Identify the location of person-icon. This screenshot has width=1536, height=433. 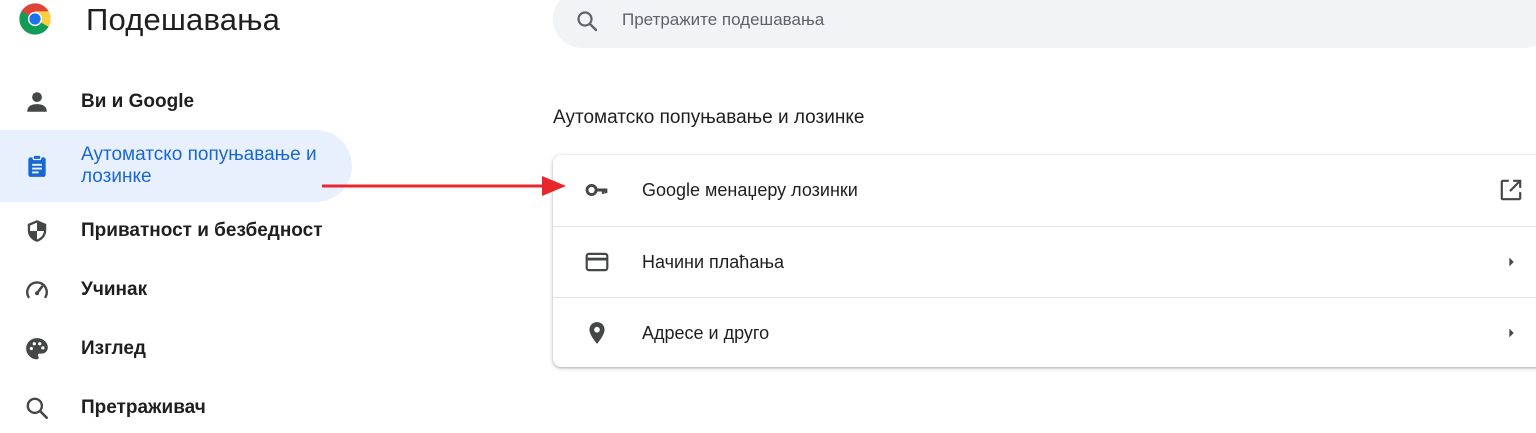
(37, 102).